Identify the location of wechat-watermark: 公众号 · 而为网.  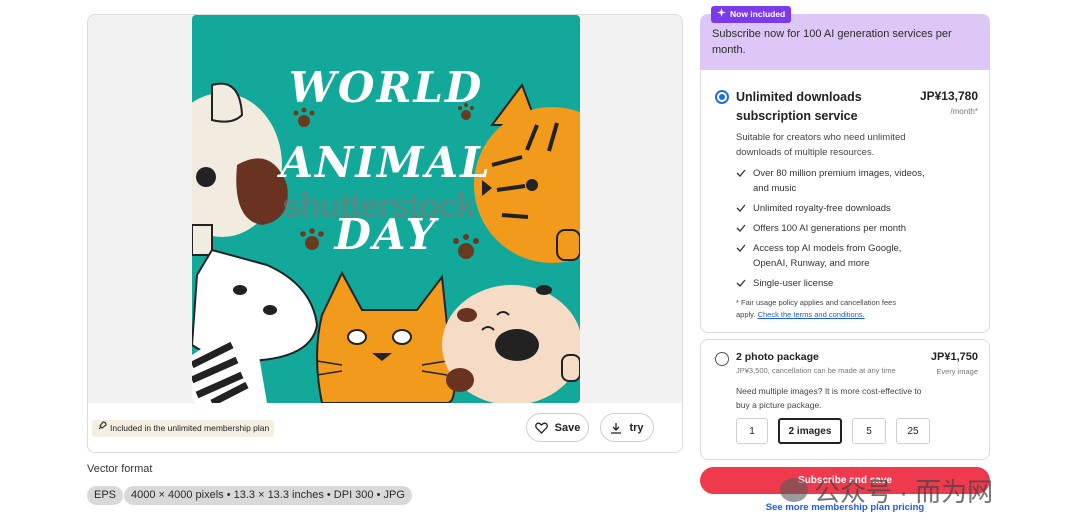
(886, 490).